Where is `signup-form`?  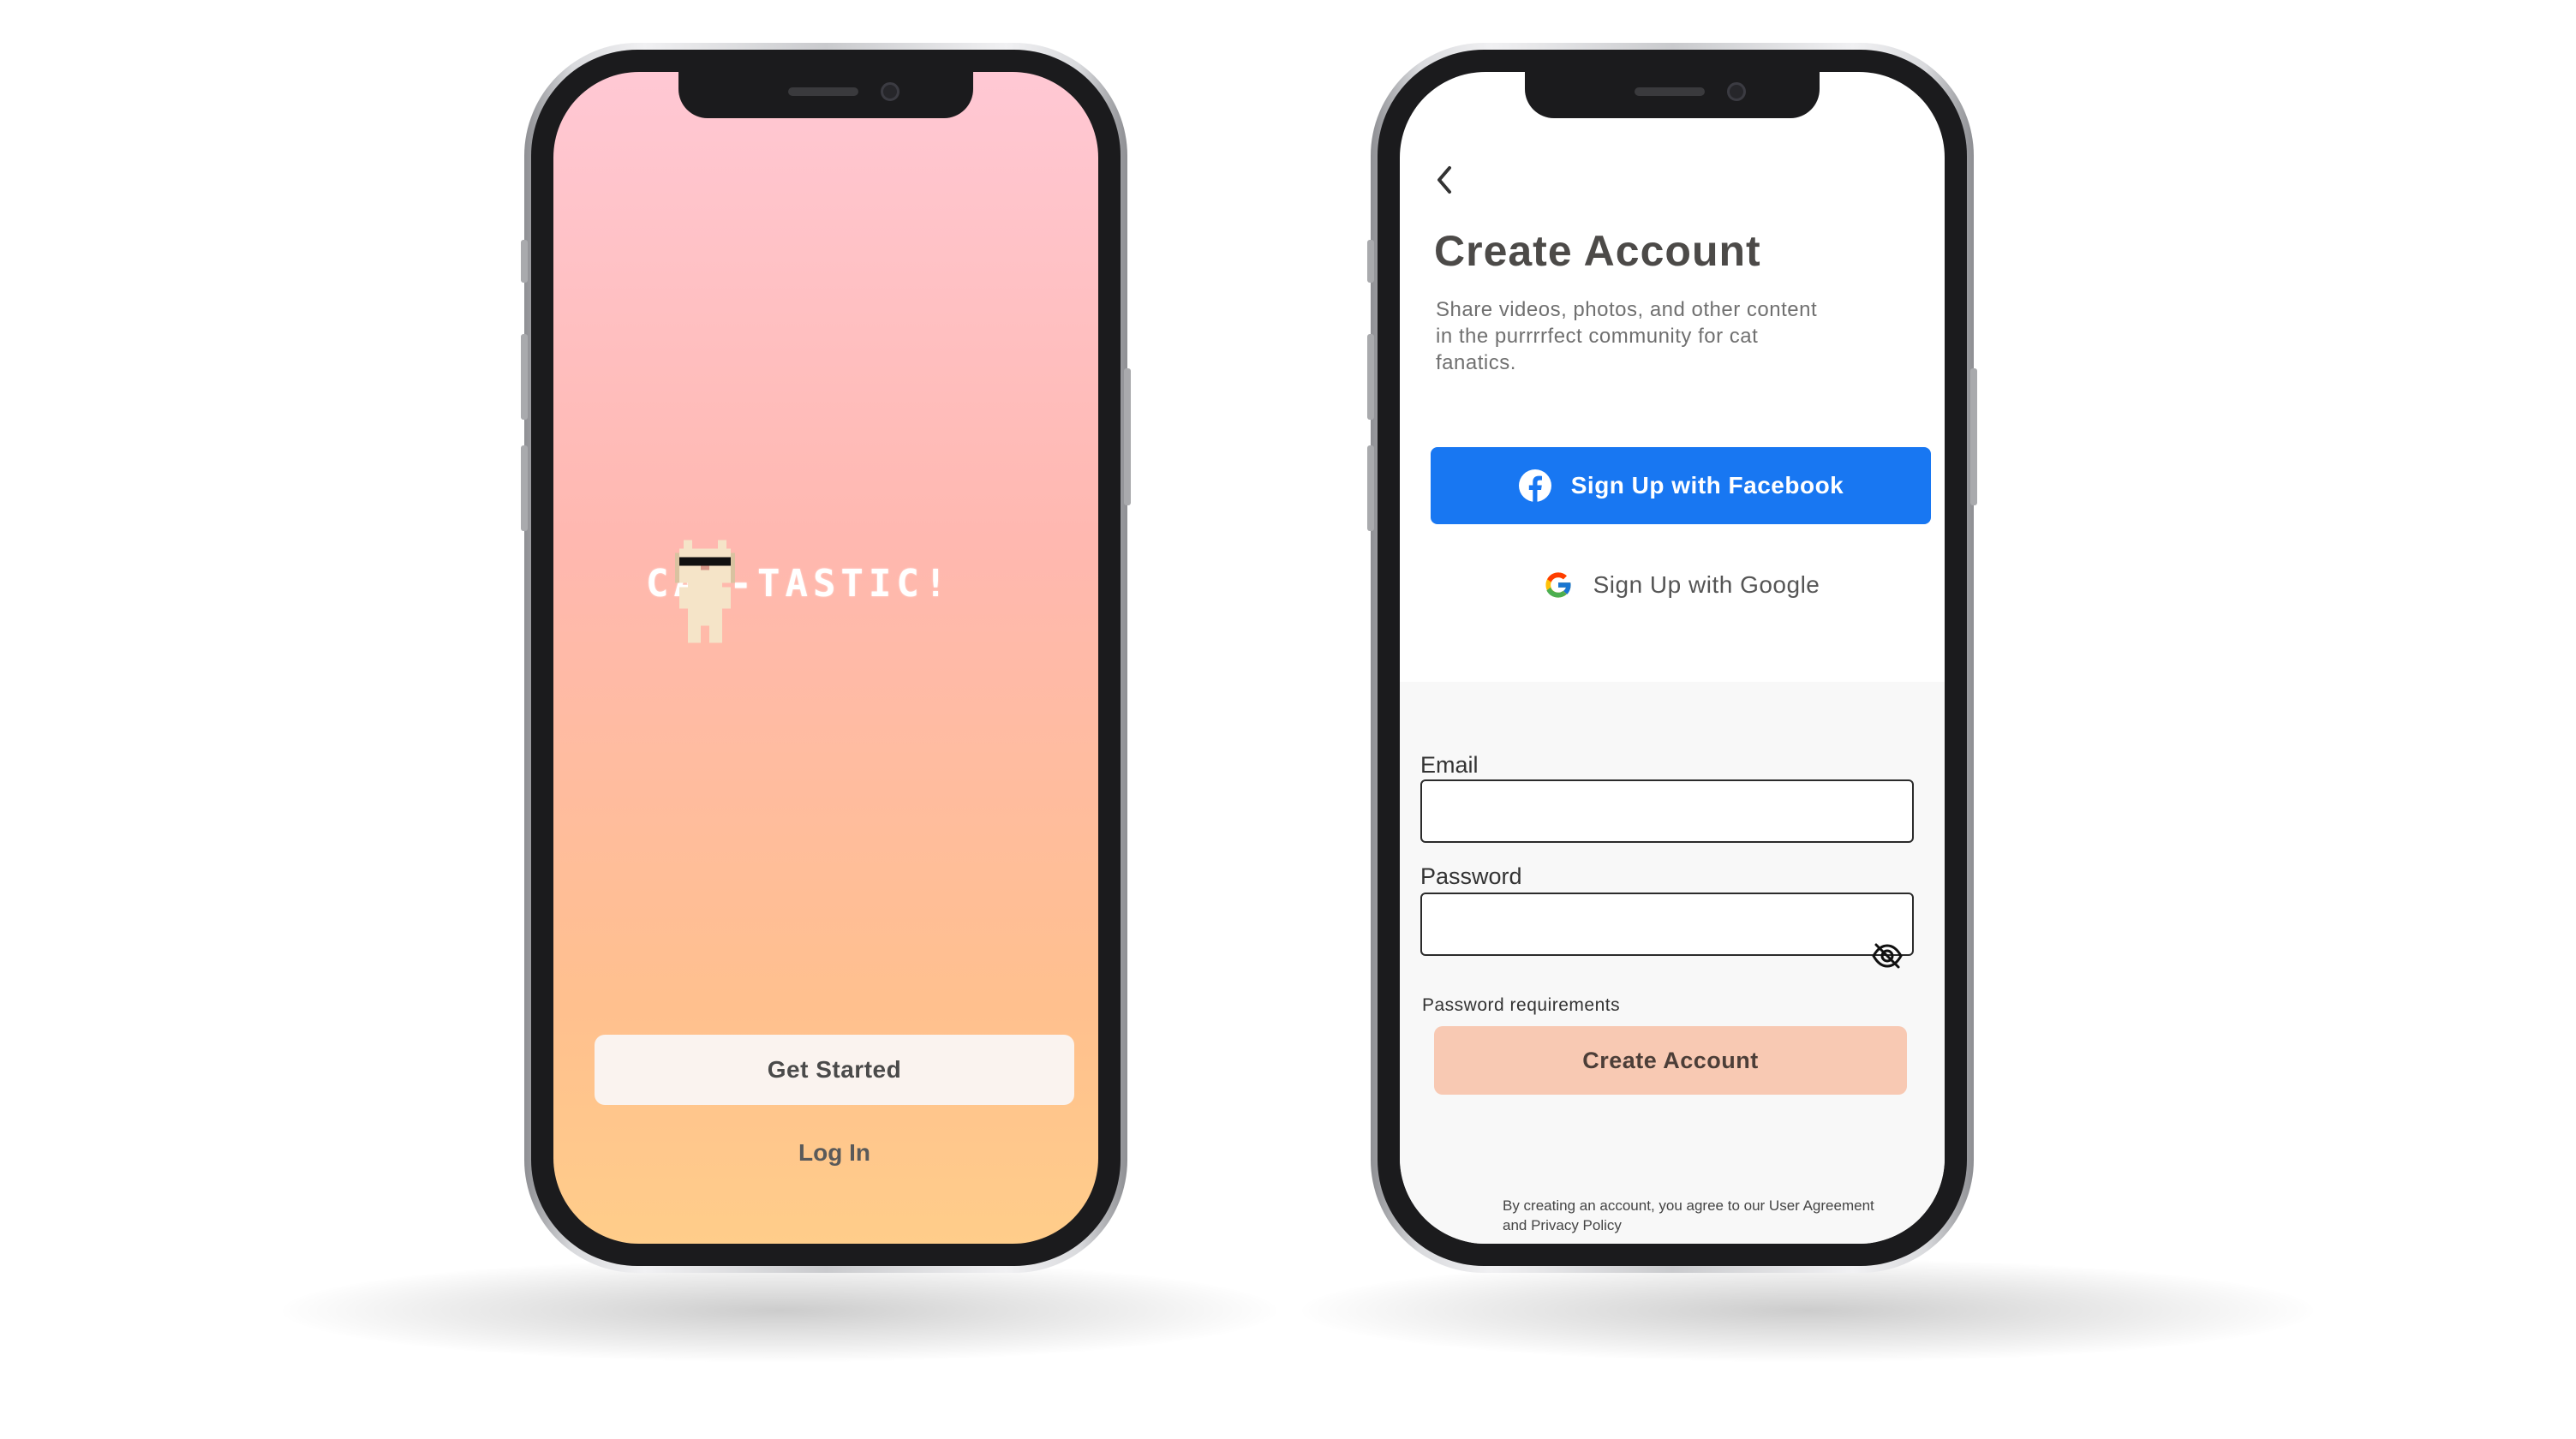 signup-form is located at coordinates (1673, 963).